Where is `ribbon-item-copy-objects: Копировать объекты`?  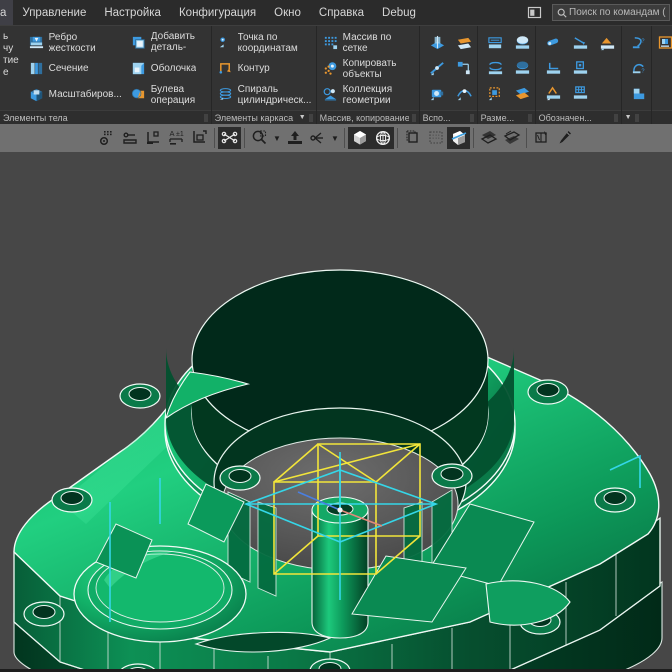 ribbon-item-copy-objects: Копировать объекты is located at coordinates (360, 68).